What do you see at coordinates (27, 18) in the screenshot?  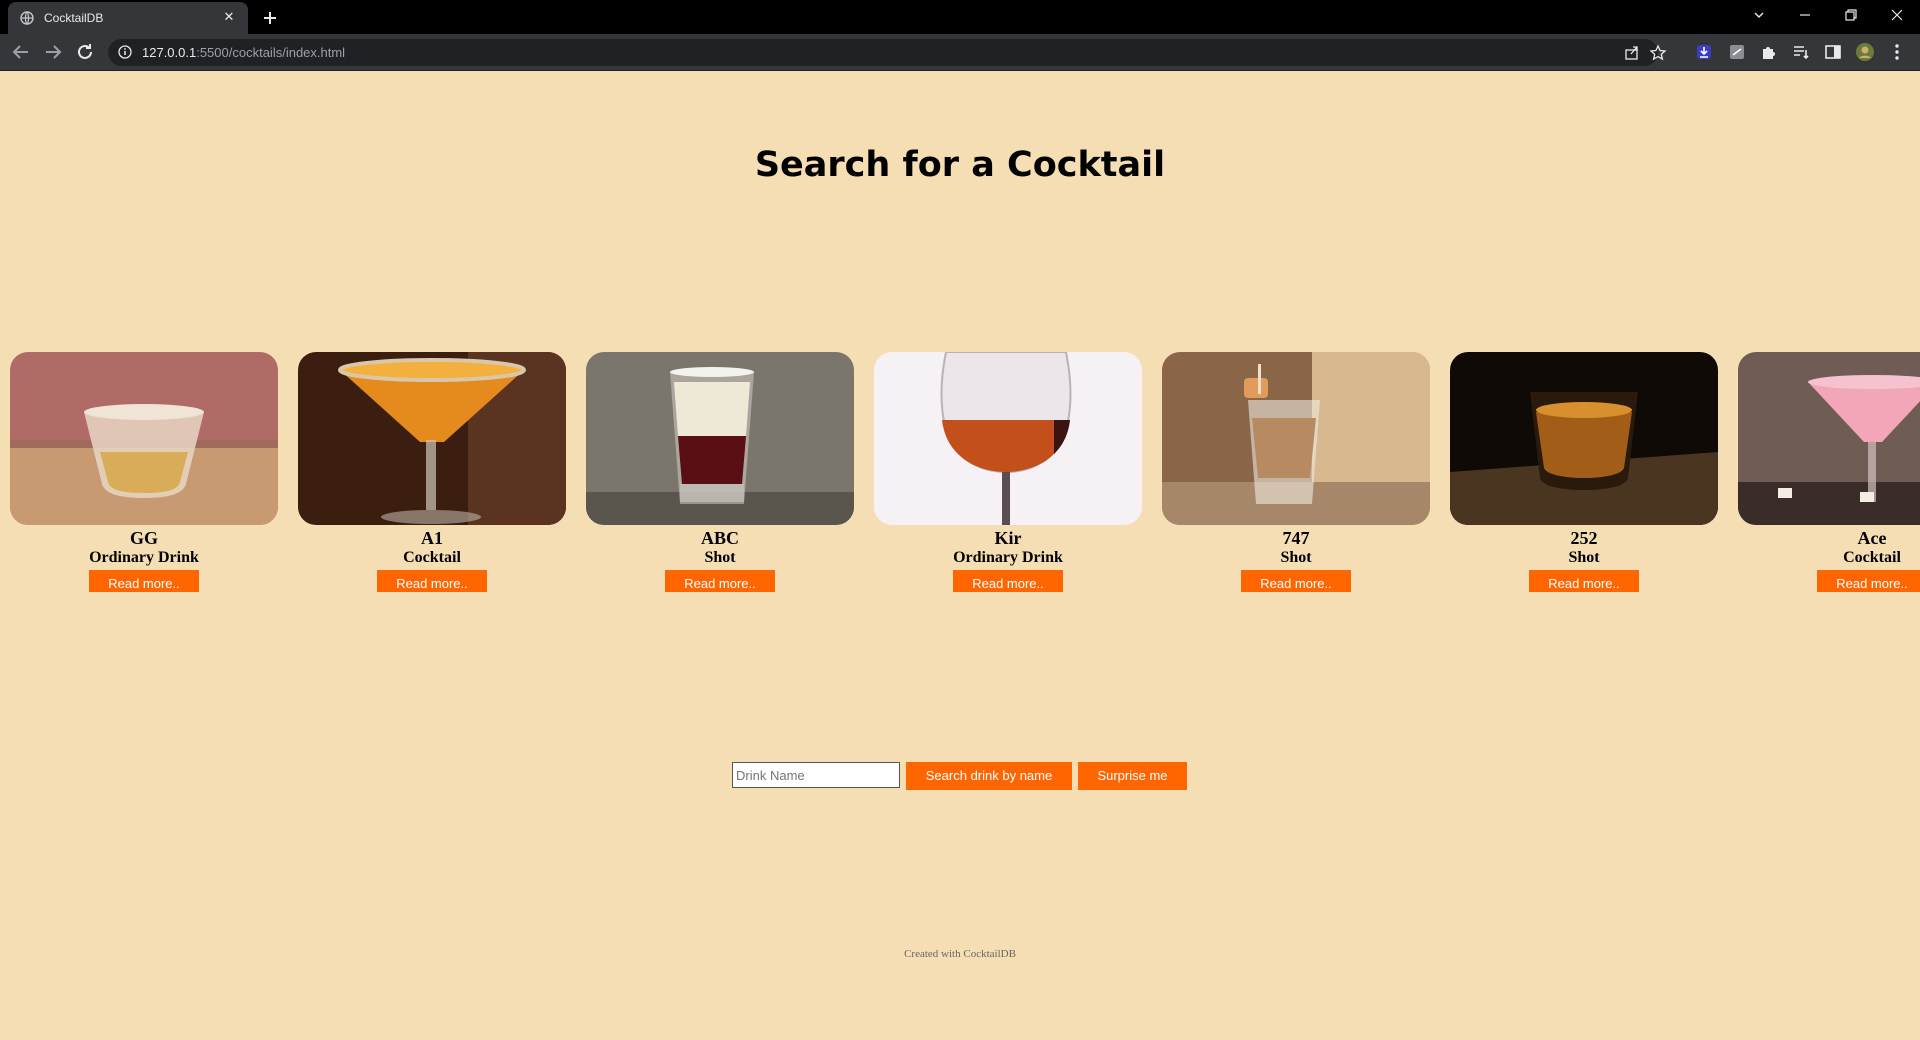 I see `globe-icon` at bounding box center [27, 18].